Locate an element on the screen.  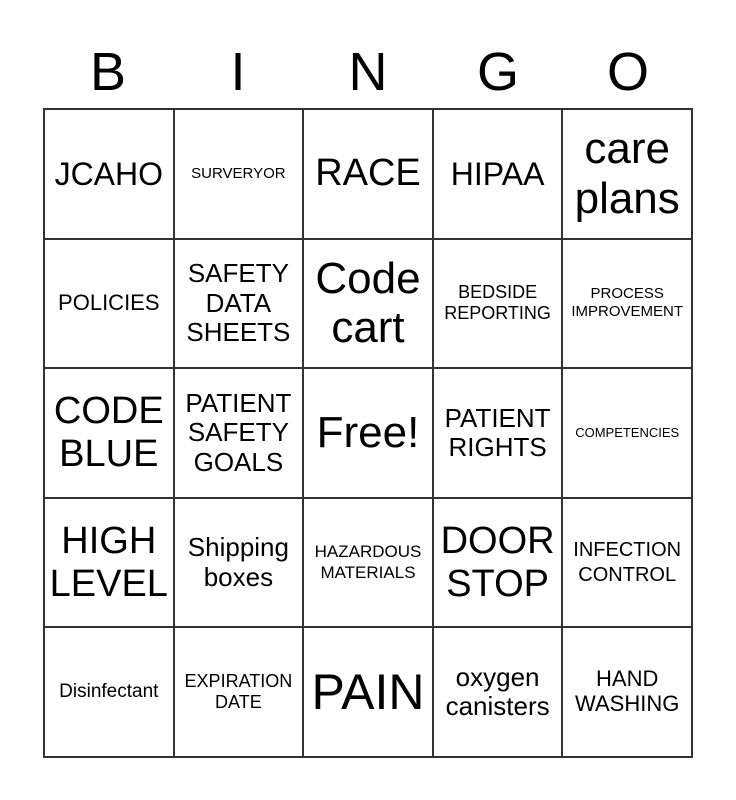
bingo-cell: PAIN is located at coordinates (368, 692).